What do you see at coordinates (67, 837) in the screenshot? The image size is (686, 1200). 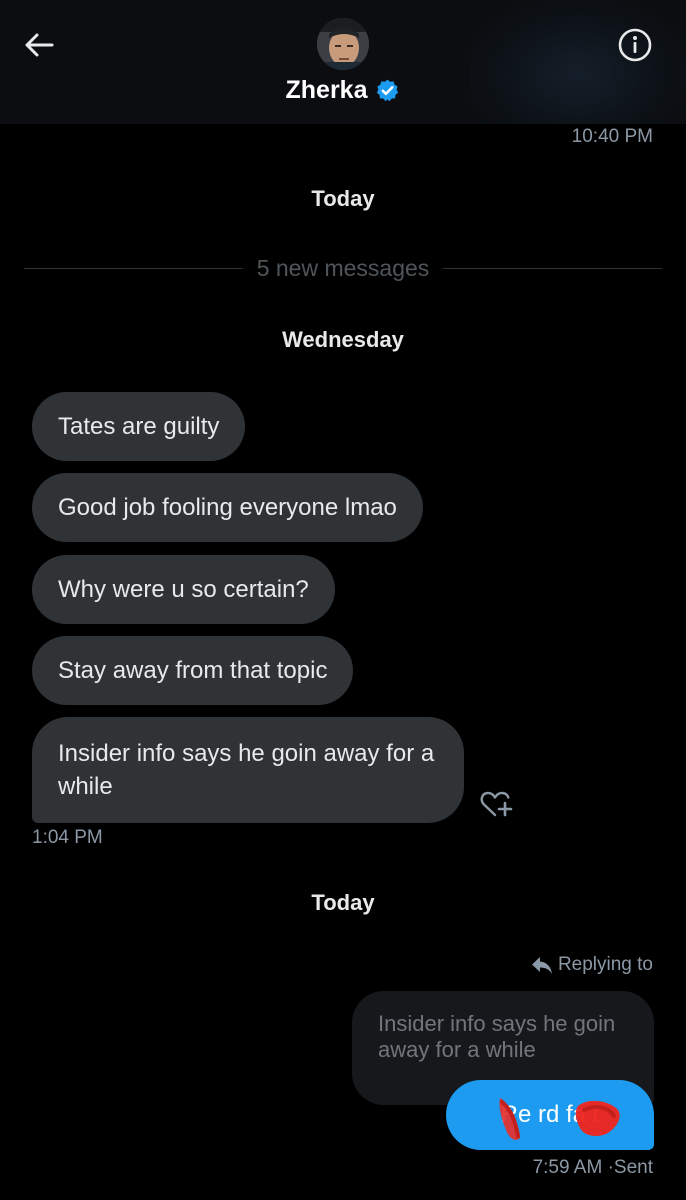 I see `incoming-timestamp: 1:04 PM` at bounding box center [67, 837].